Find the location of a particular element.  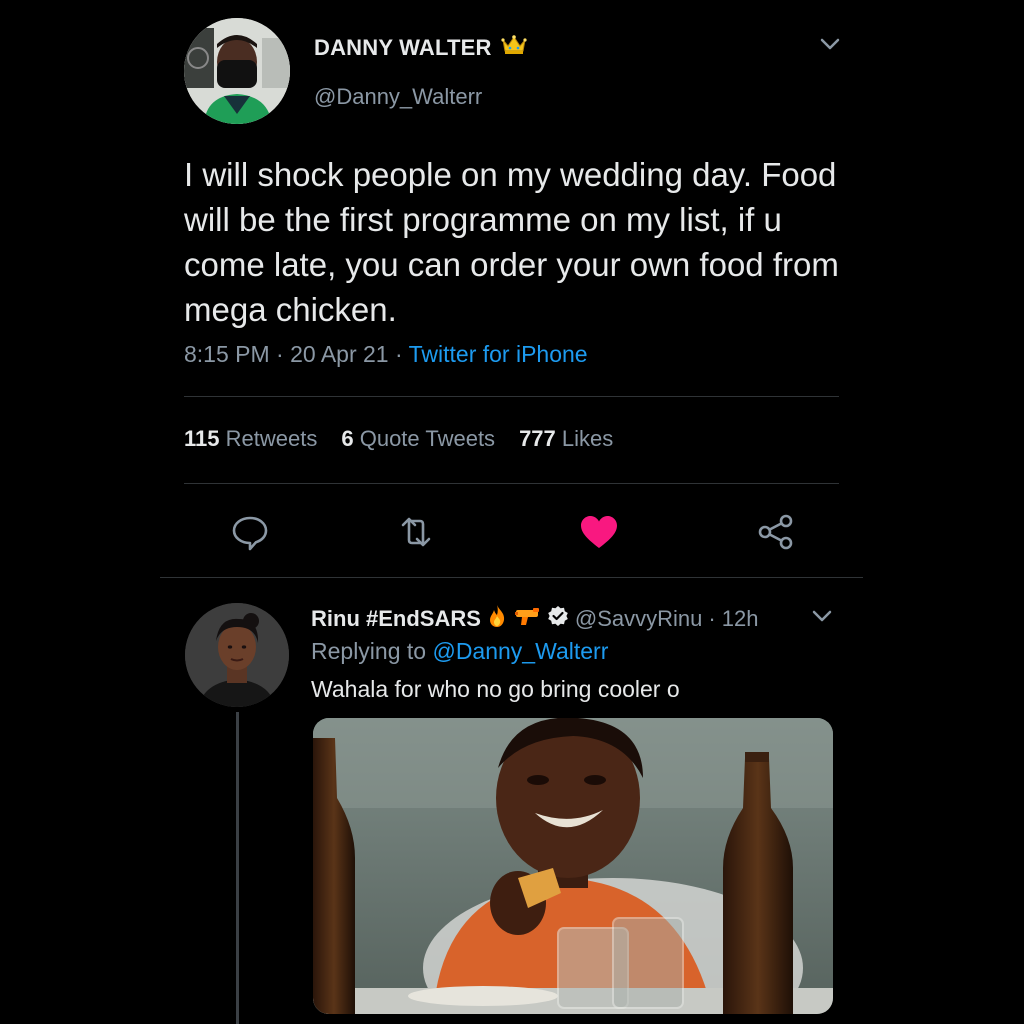

tweet-time: 8:15 PM is located at coordinates (227, 354).